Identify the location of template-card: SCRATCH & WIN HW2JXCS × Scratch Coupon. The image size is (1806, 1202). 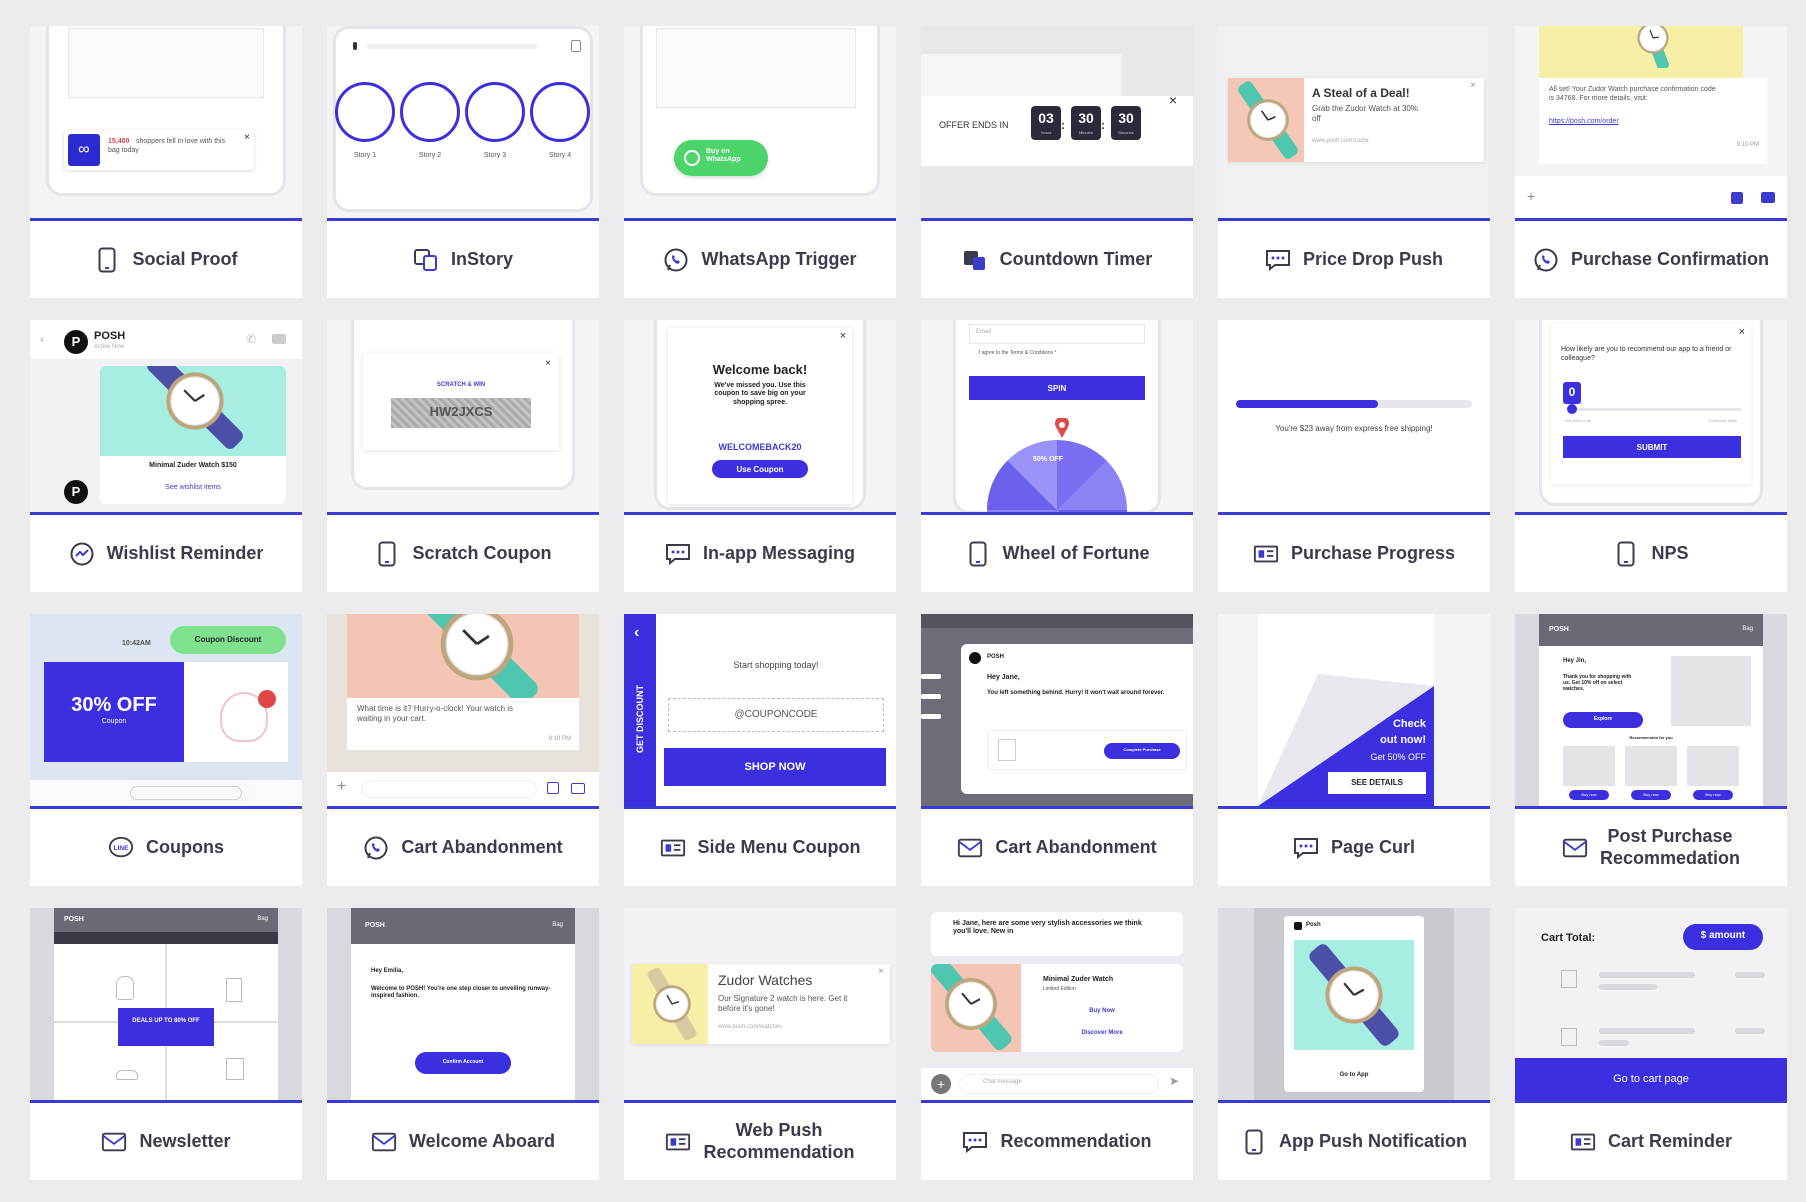
(463, 456).